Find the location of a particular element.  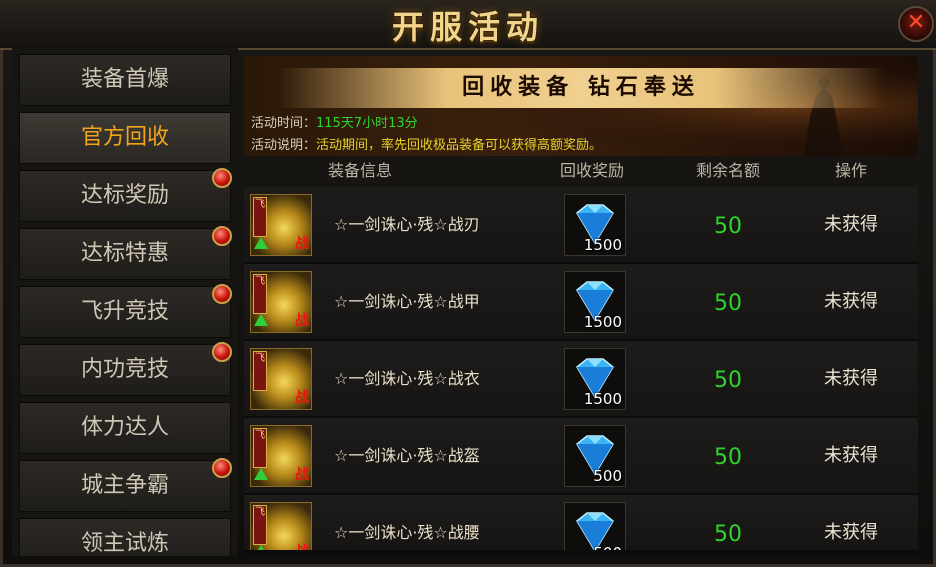

close-icon: ✕ is located at coordinates (916, 24).